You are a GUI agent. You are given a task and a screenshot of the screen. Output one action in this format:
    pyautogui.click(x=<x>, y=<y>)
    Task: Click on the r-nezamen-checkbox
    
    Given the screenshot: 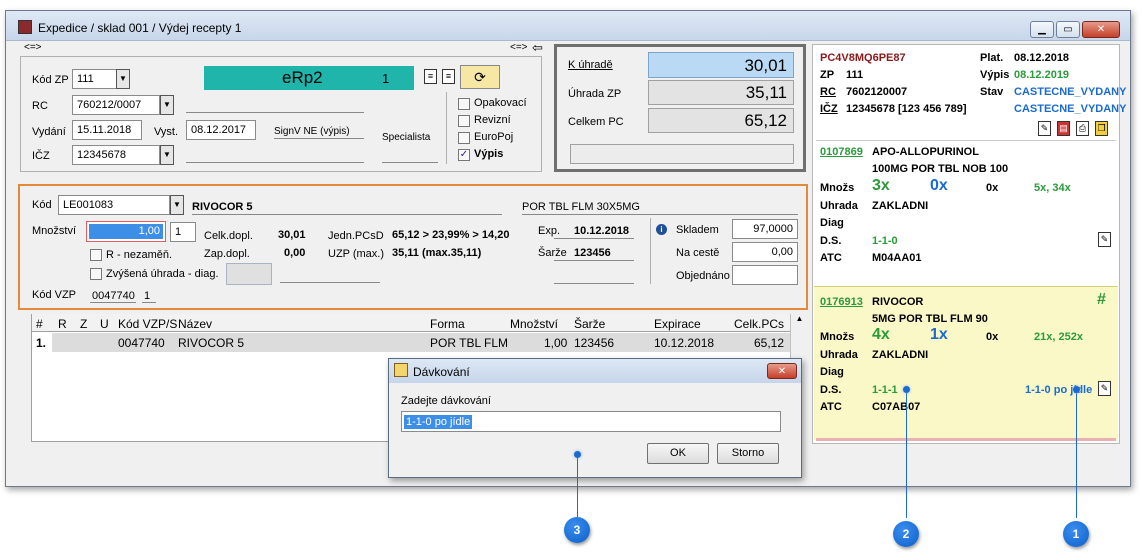 What is the action you would take?
    pyautogui.click(x=96, y=255)
    